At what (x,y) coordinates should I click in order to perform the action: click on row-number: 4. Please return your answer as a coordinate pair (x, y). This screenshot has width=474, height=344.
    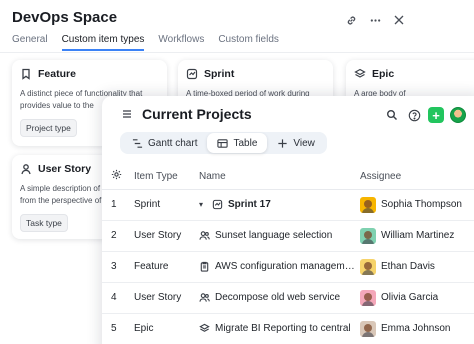
    Looking at the image, I should click on (118, 298).